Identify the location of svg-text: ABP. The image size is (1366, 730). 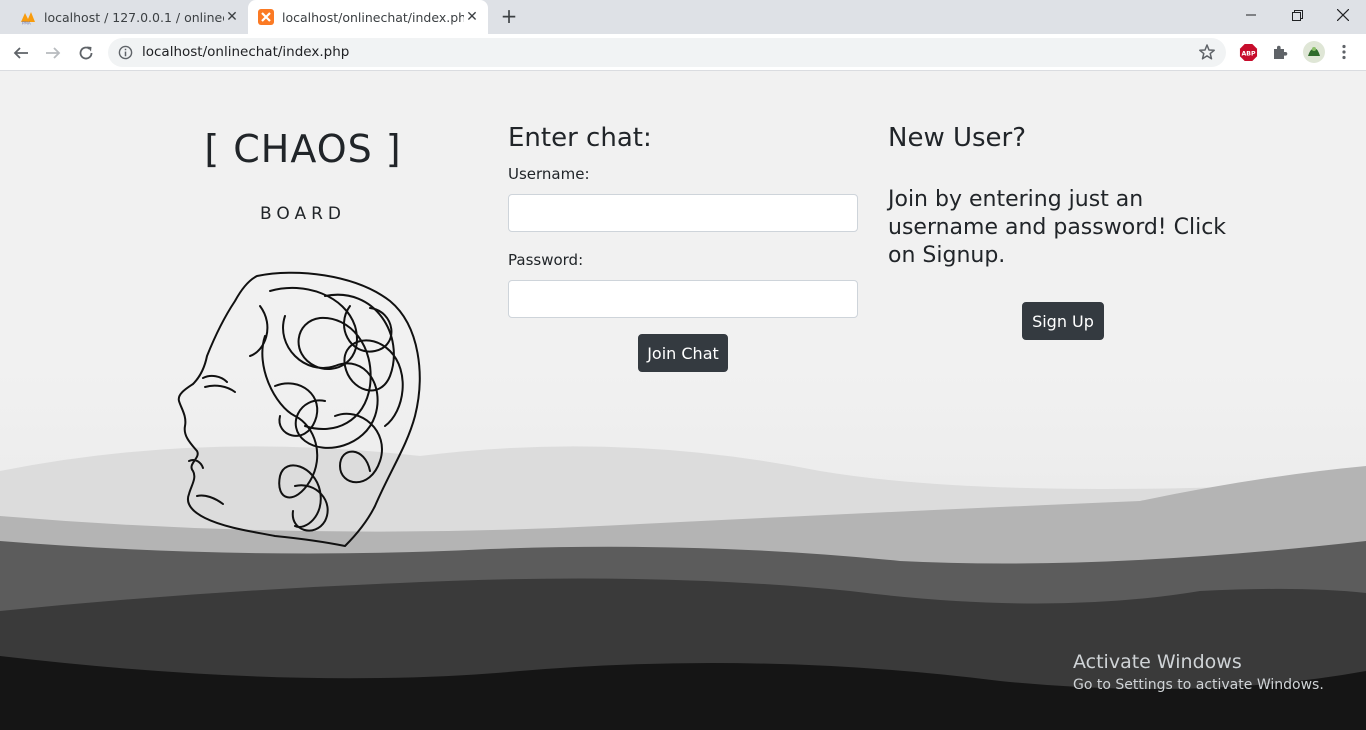
(1248, 53).